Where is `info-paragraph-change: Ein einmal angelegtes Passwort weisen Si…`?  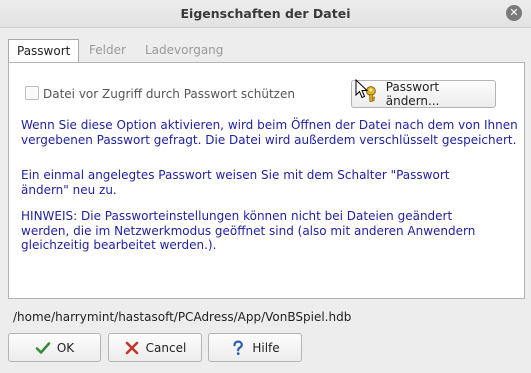 info-paragraph-change: Ein einmal angelegtes Passwort weisen Si… is located at coordinates (235, 182).